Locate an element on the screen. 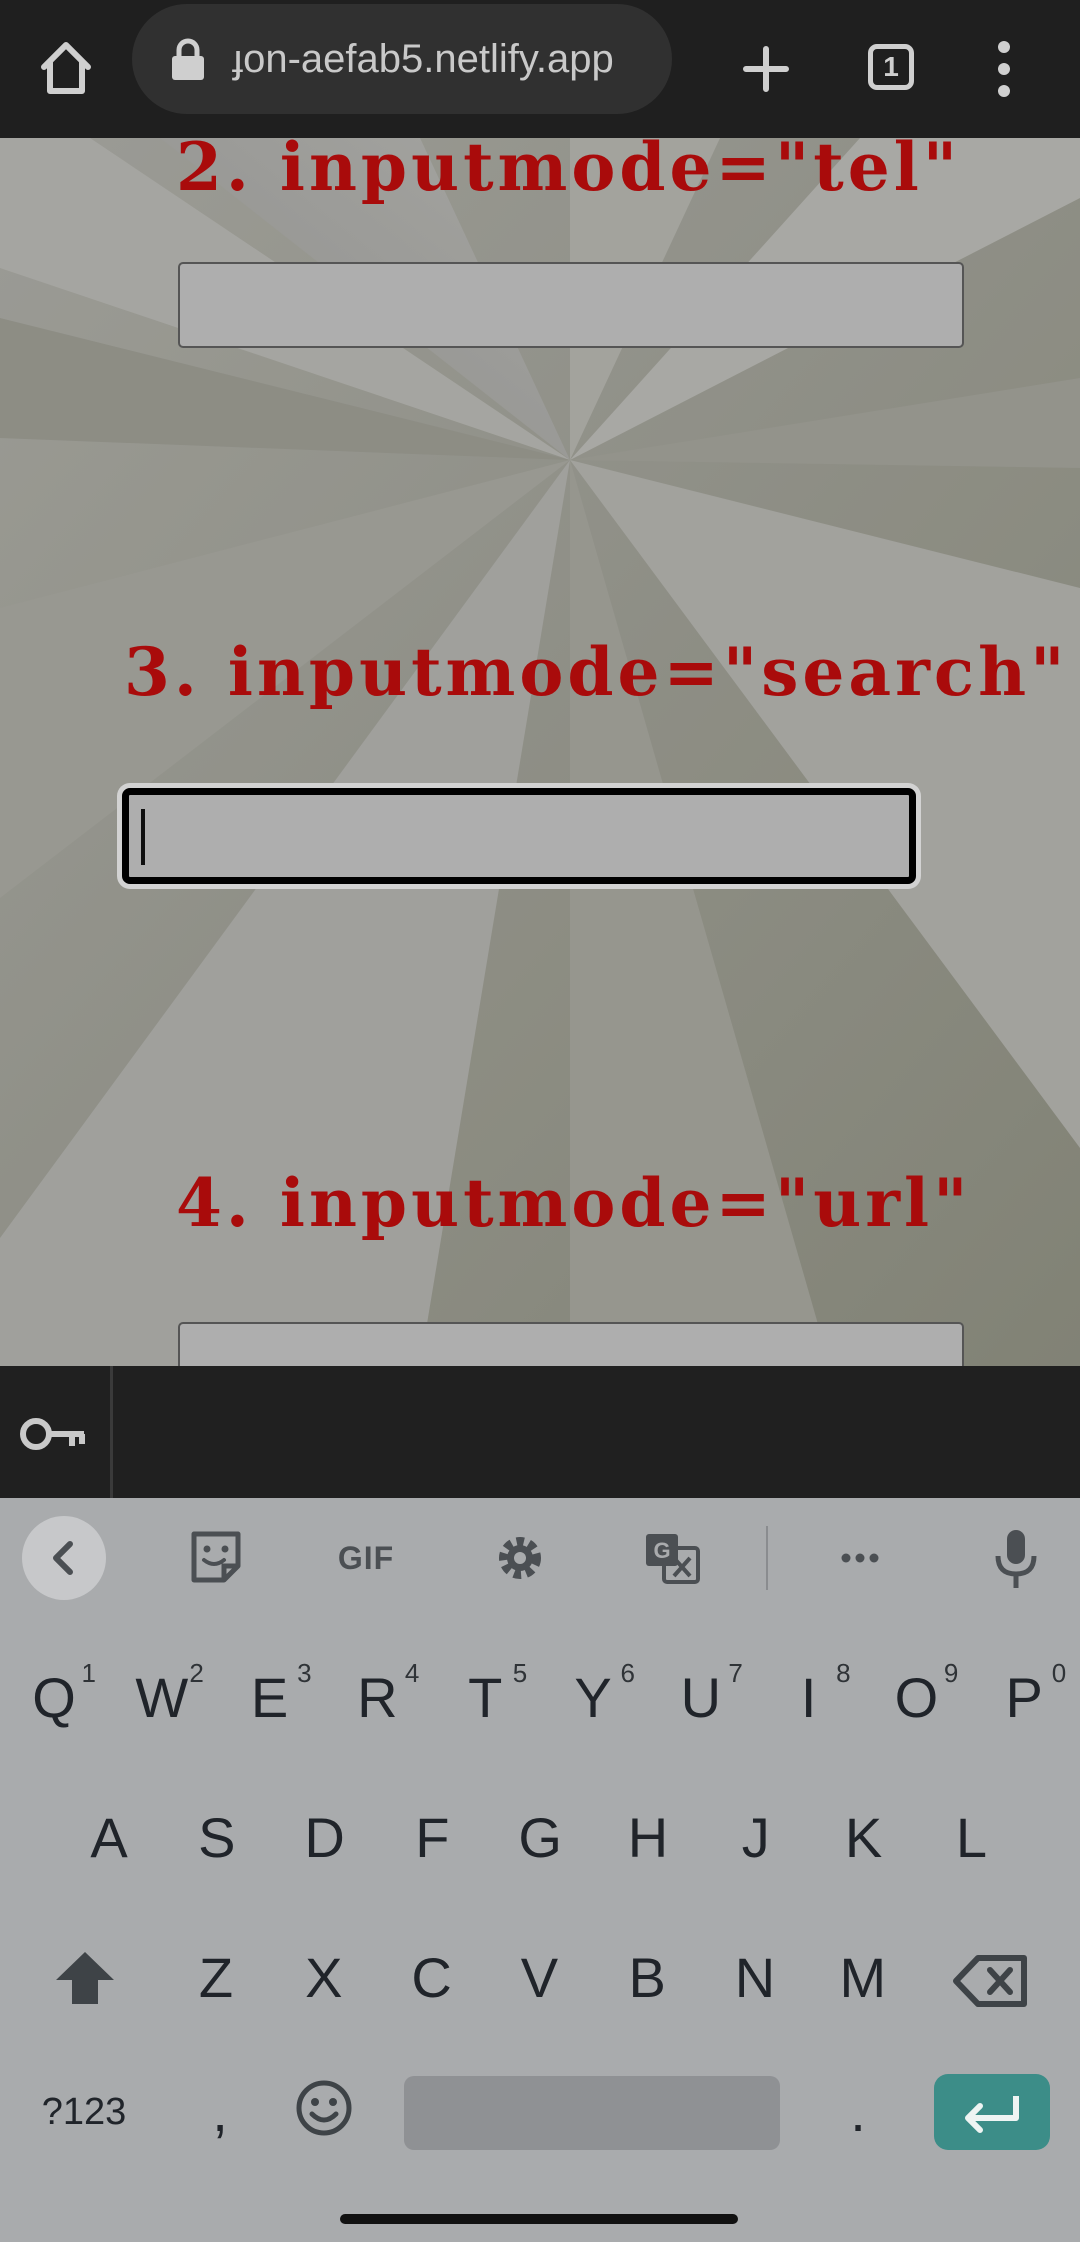 This screenshot has height=2242, width=1080. key-i: I8 is located at coordinates (809, 1698).